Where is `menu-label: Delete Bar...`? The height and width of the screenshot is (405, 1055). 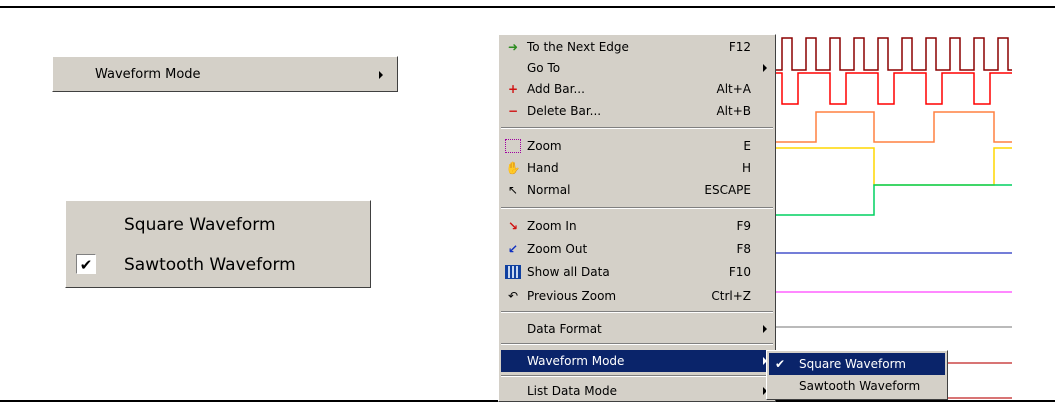 menu-label: Delete Bar... is located at coordinates (564, 111).